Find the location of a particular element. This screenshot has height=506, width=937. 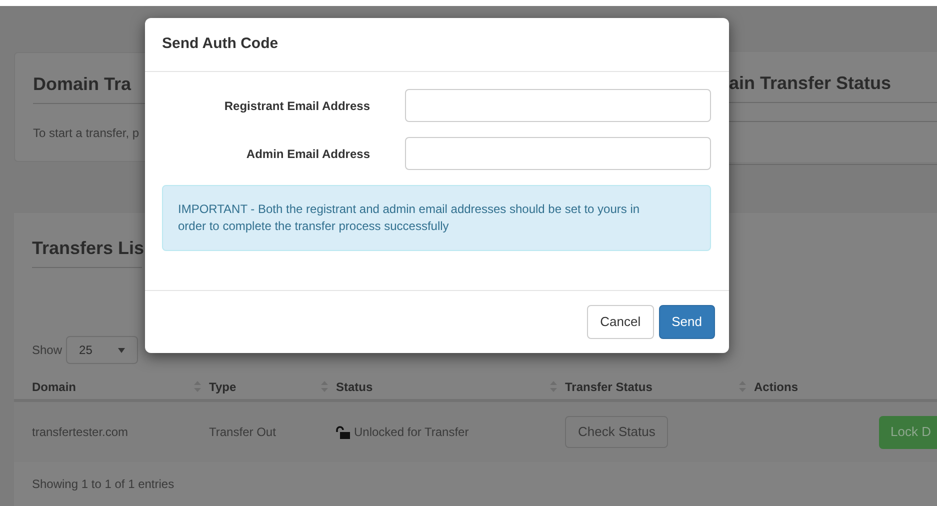

show-label: Show is located at coordinates (47, 350).